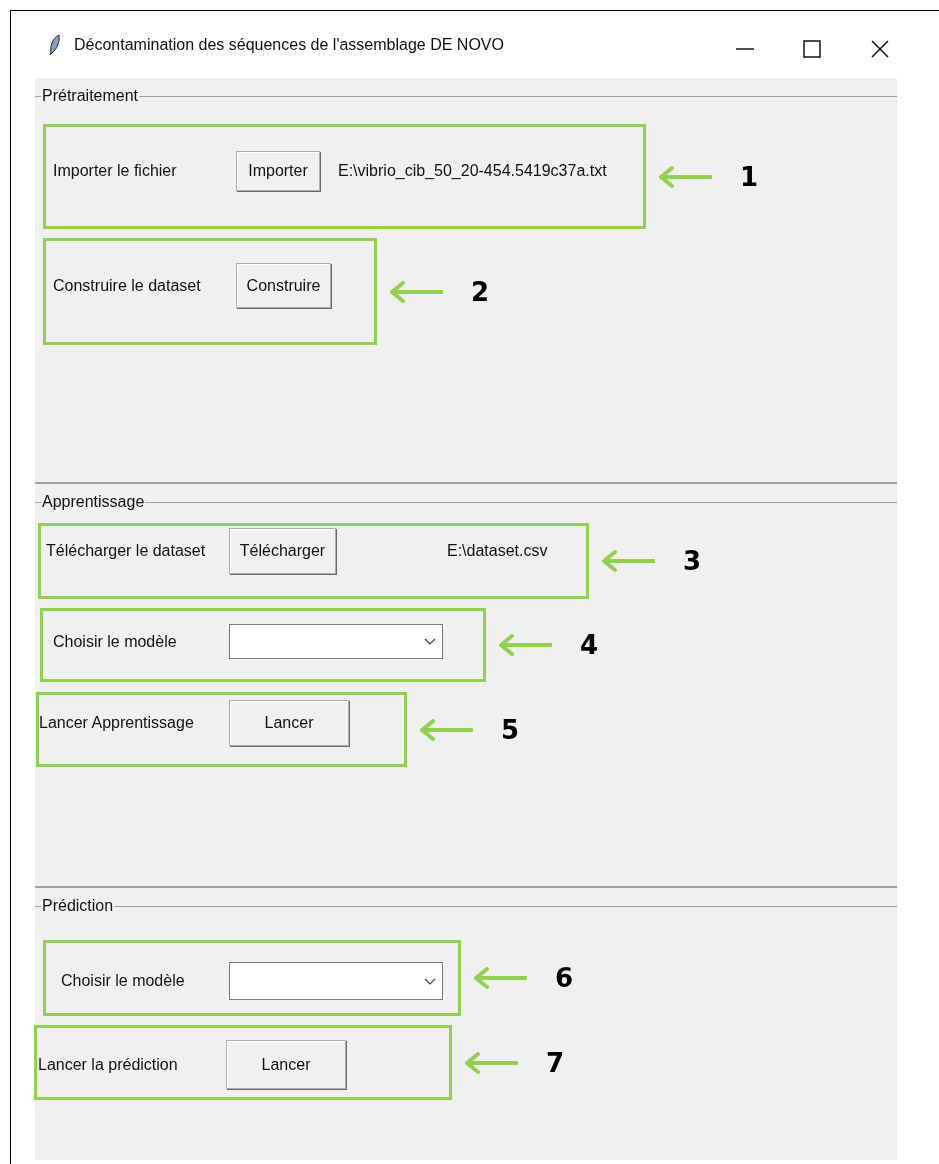 The height and width of the screenshot is (1164, 939). I want to click on feather-icon, so click(55, 44).